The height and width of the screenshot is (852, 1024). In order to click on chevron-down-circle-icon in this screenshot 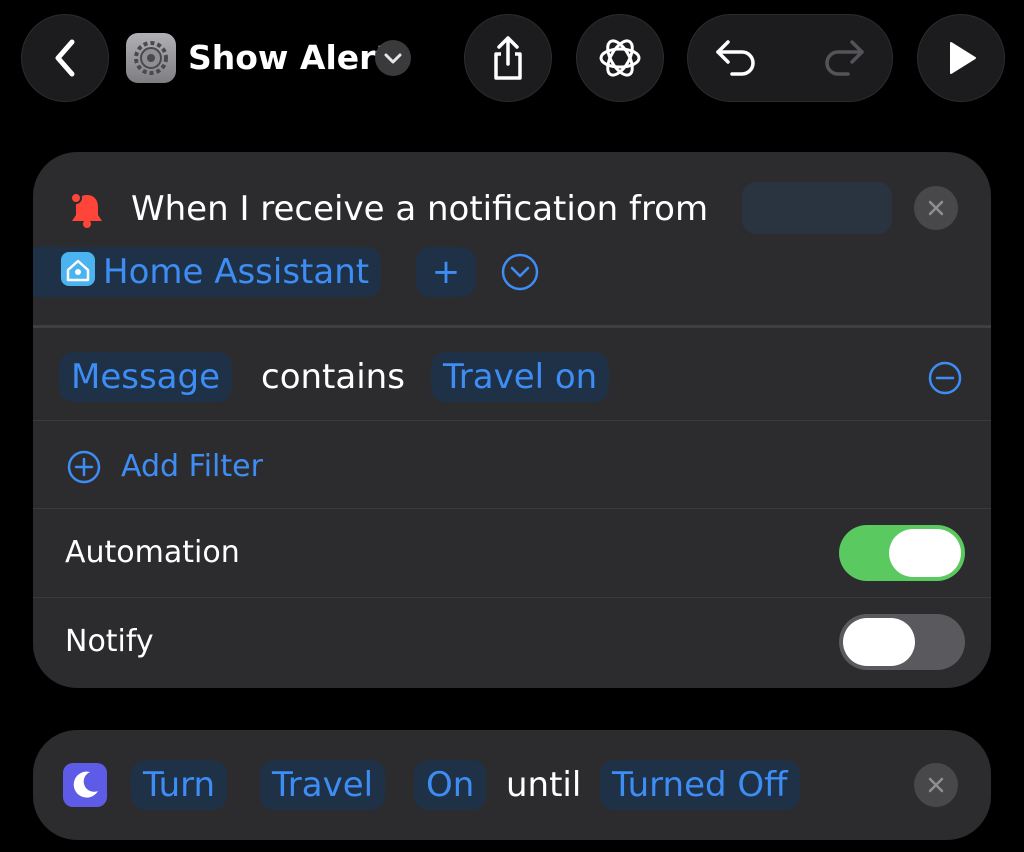, I will do `click(520, 272)`.